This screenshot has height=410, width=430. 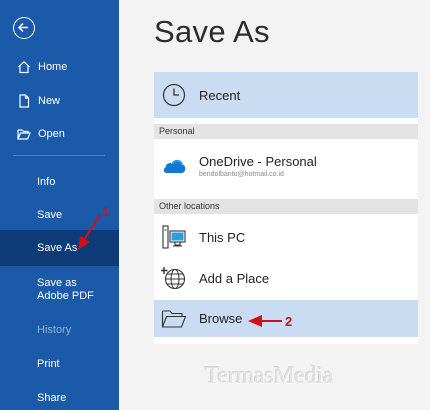 I want to click on sidebar-item-new: New, so click(x=59, y=101).